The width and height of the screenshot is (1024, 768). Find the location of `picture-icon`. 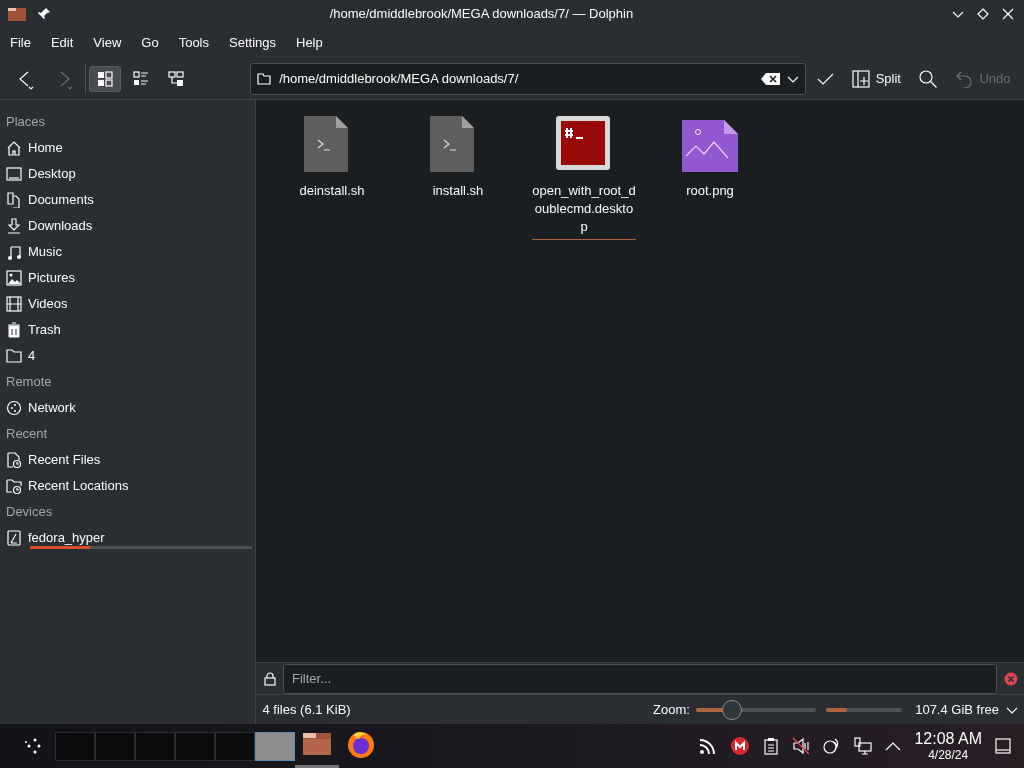

picture-icon is located at coordinates (14, 278).